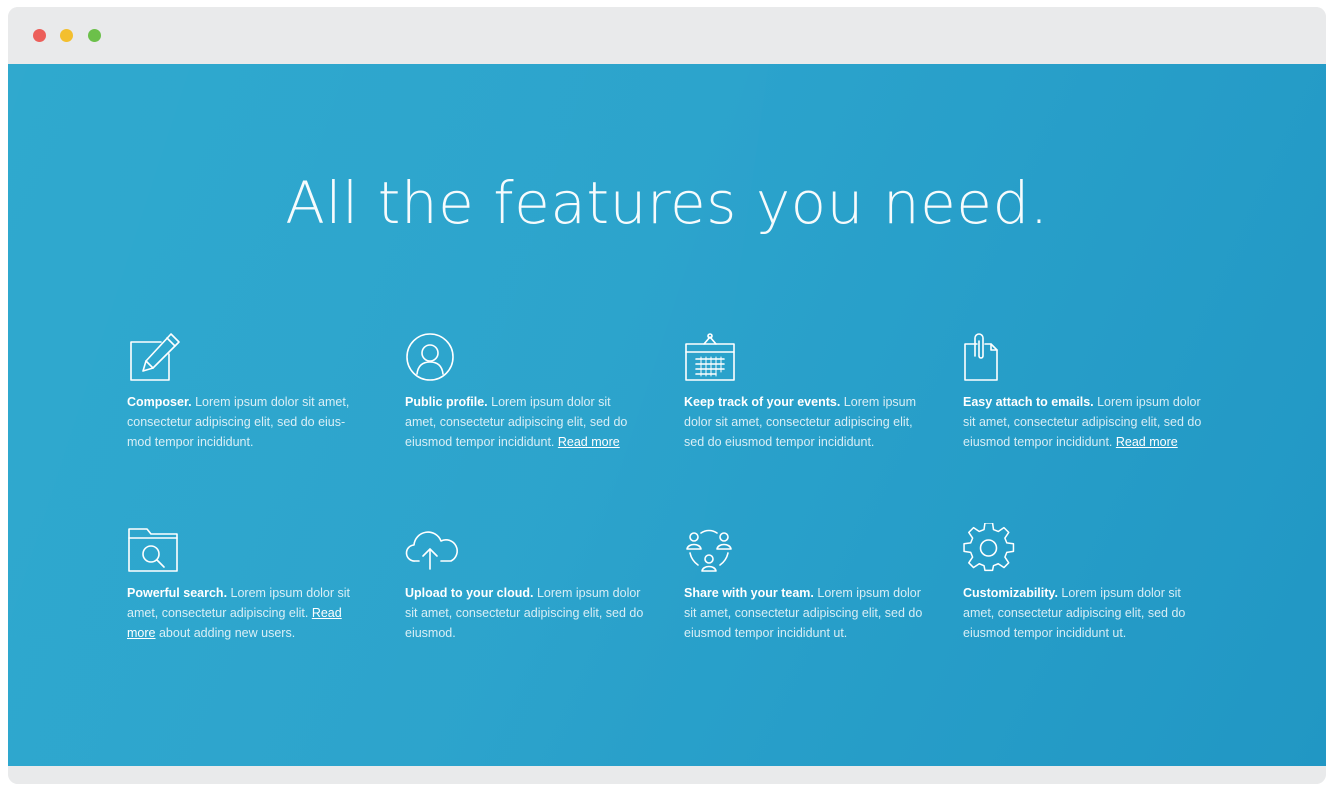 The width and height of the screenshot is (1328, 785). What do you see at coordinates (154, 358) in the screenshot?
I see `pencil-edit-icon` at bounding box center [154, 358].